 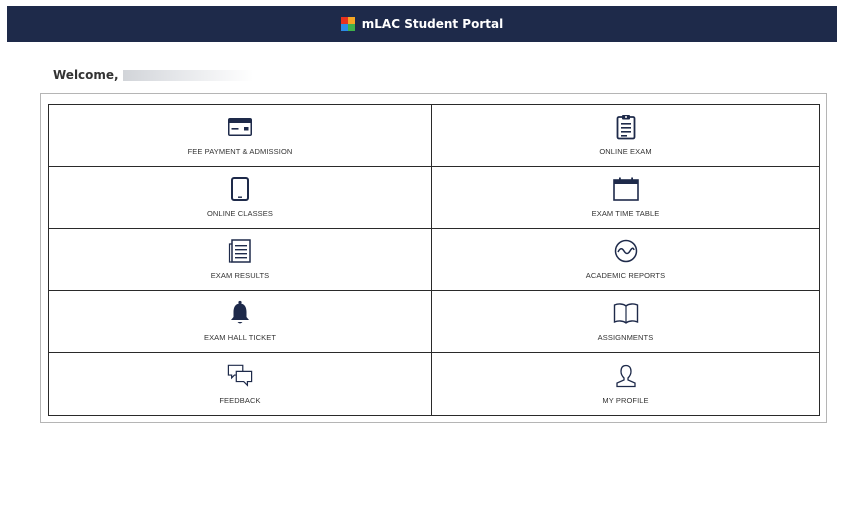 What do you see at coordinates (240, 337) in the screenshot?
I see `tile-label: EXAM HALL TICKET` at bounding box center [240, 337].